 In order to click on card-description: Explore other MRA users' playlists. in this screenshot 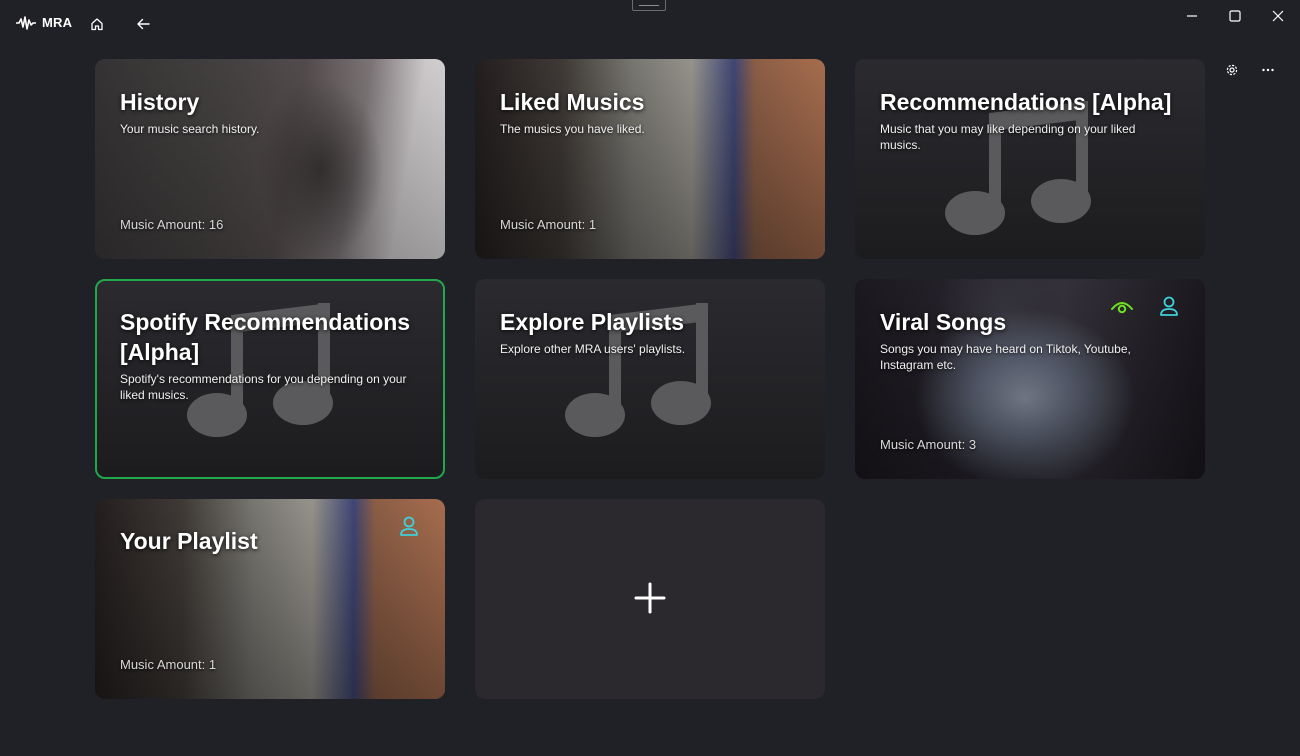, I will do `click(593, 349)`.